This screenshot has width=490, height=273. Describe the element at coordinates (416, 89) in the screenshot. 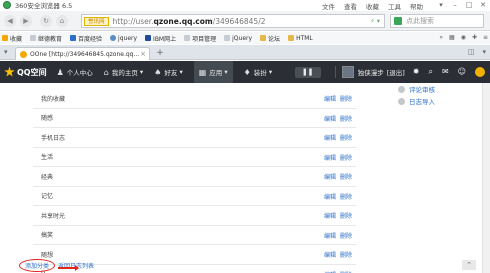

I see `comment-review-link: 评论审核` at that location.